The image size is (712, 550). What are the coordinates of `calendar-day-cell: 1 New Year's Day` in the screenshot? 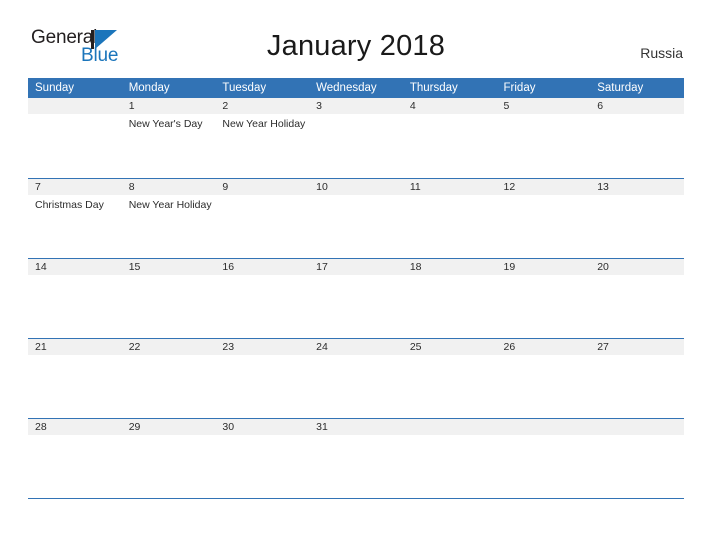 It's located at (168, 138).